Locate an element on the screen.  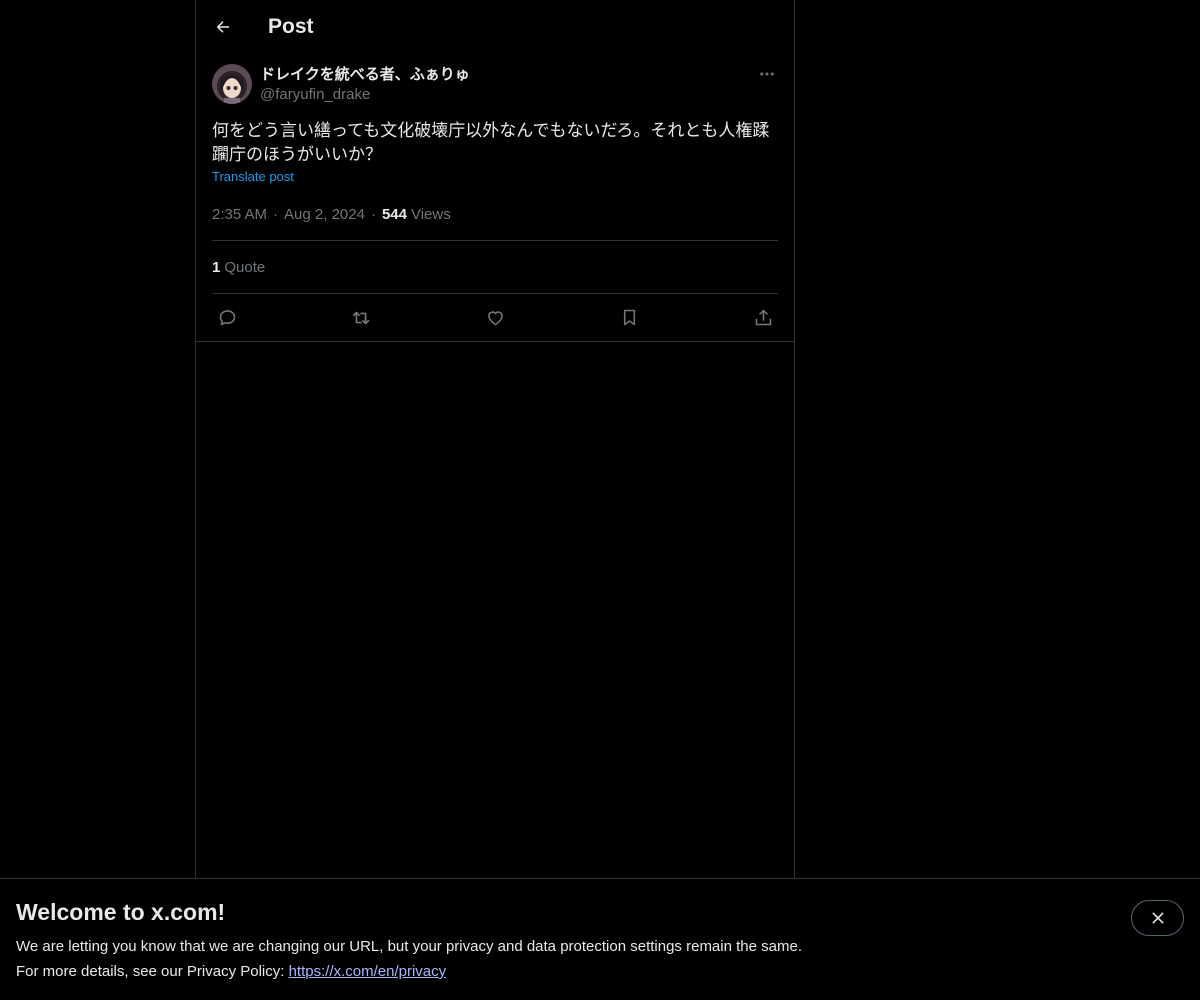
share-button is located at coordinates (763, 318).